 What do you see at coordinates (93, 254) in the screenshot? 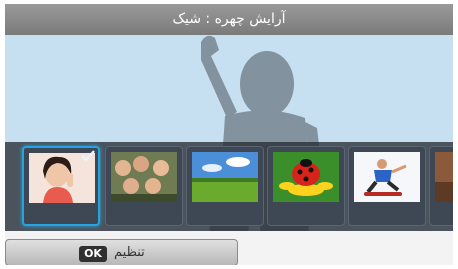
I see `ok-key-icon: OK` at bounding box center [93, 254].